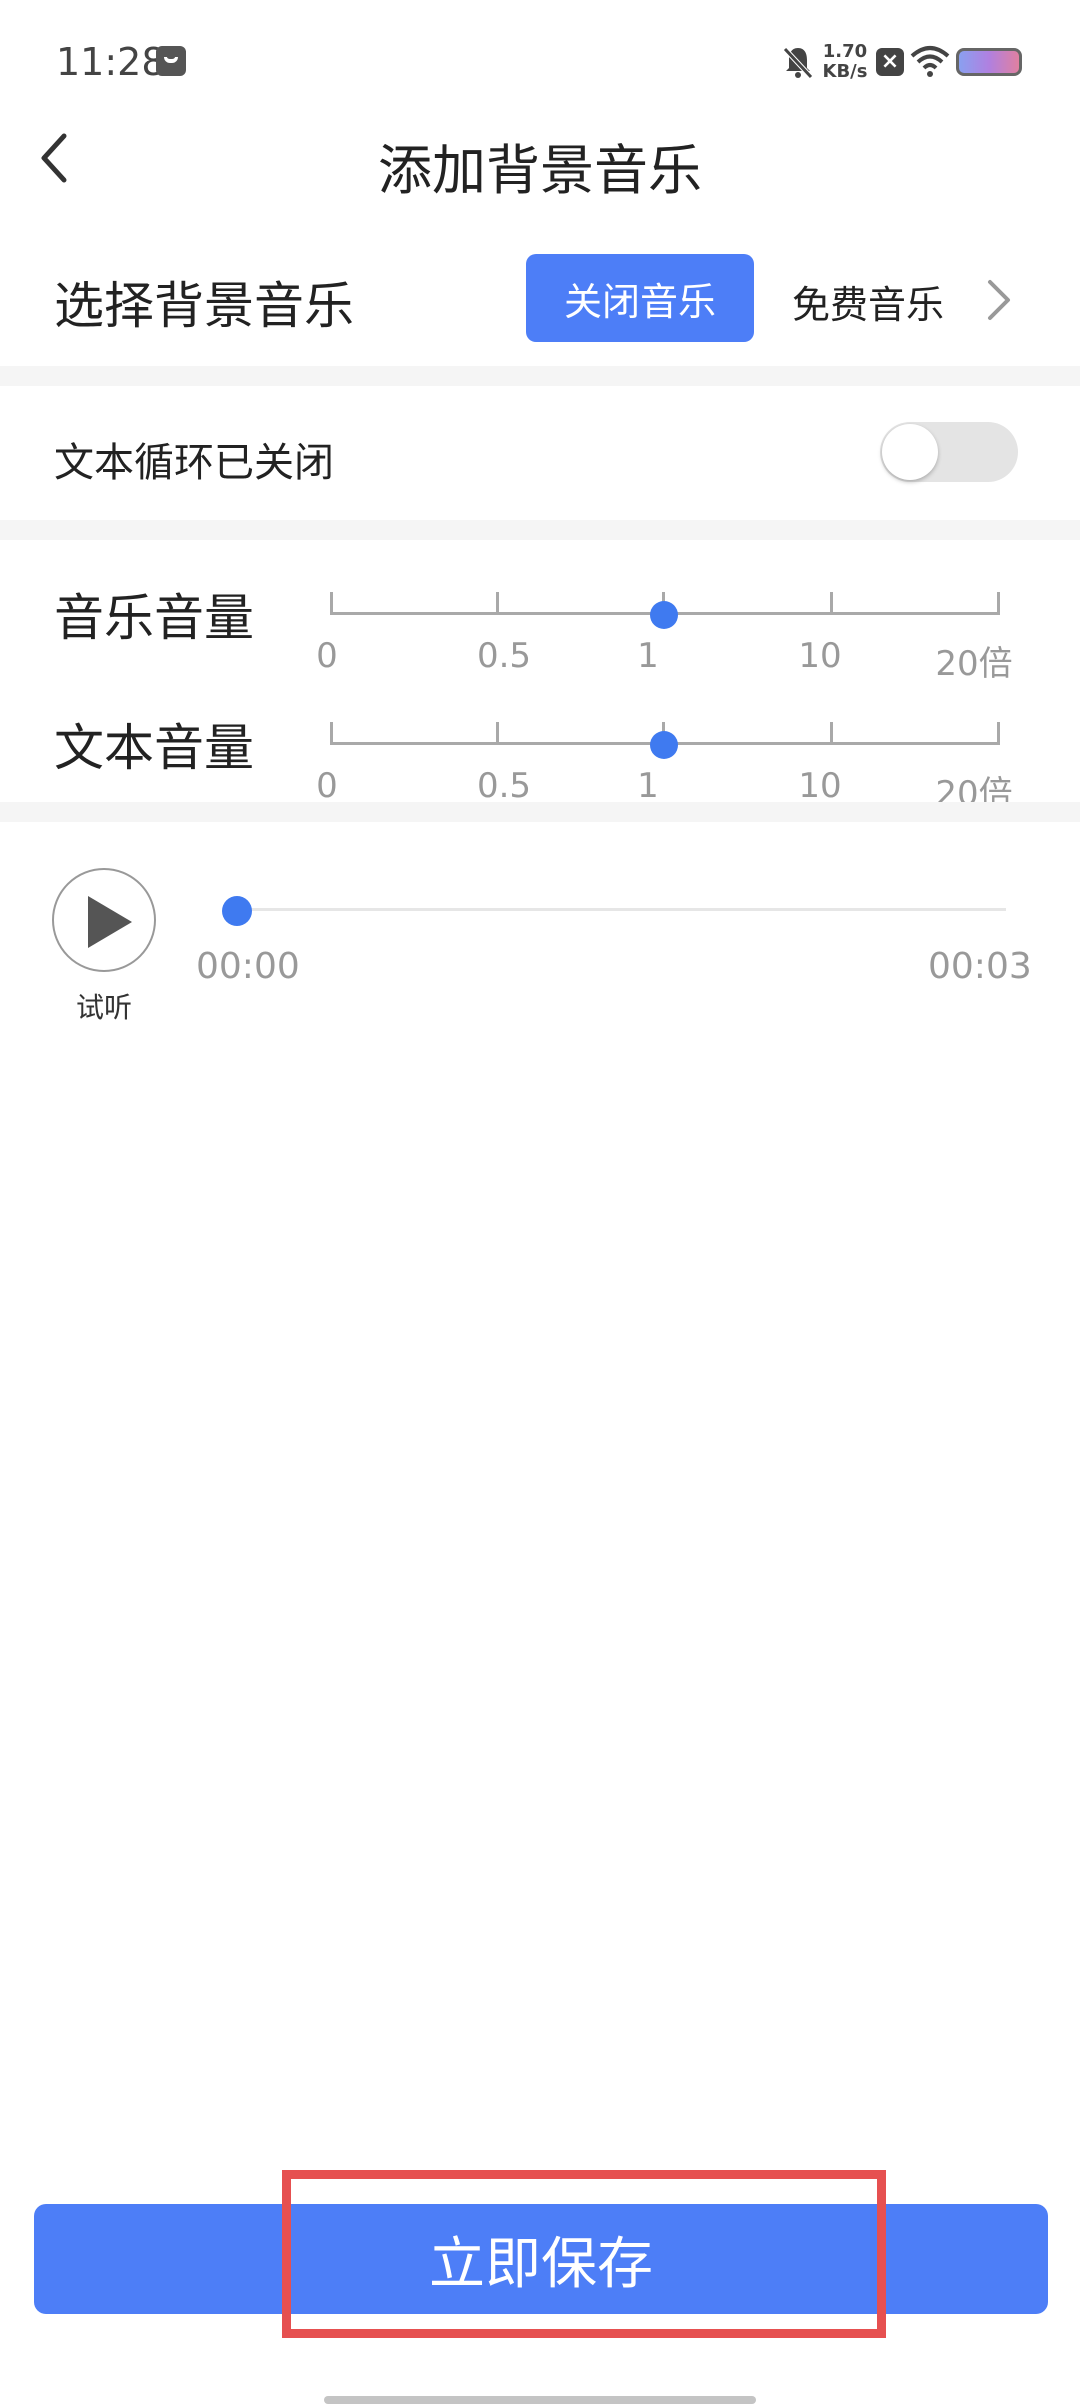  Describe the element at coordinates (949, 452) in the screenshot. I see `text-loop-toggle` at that location.